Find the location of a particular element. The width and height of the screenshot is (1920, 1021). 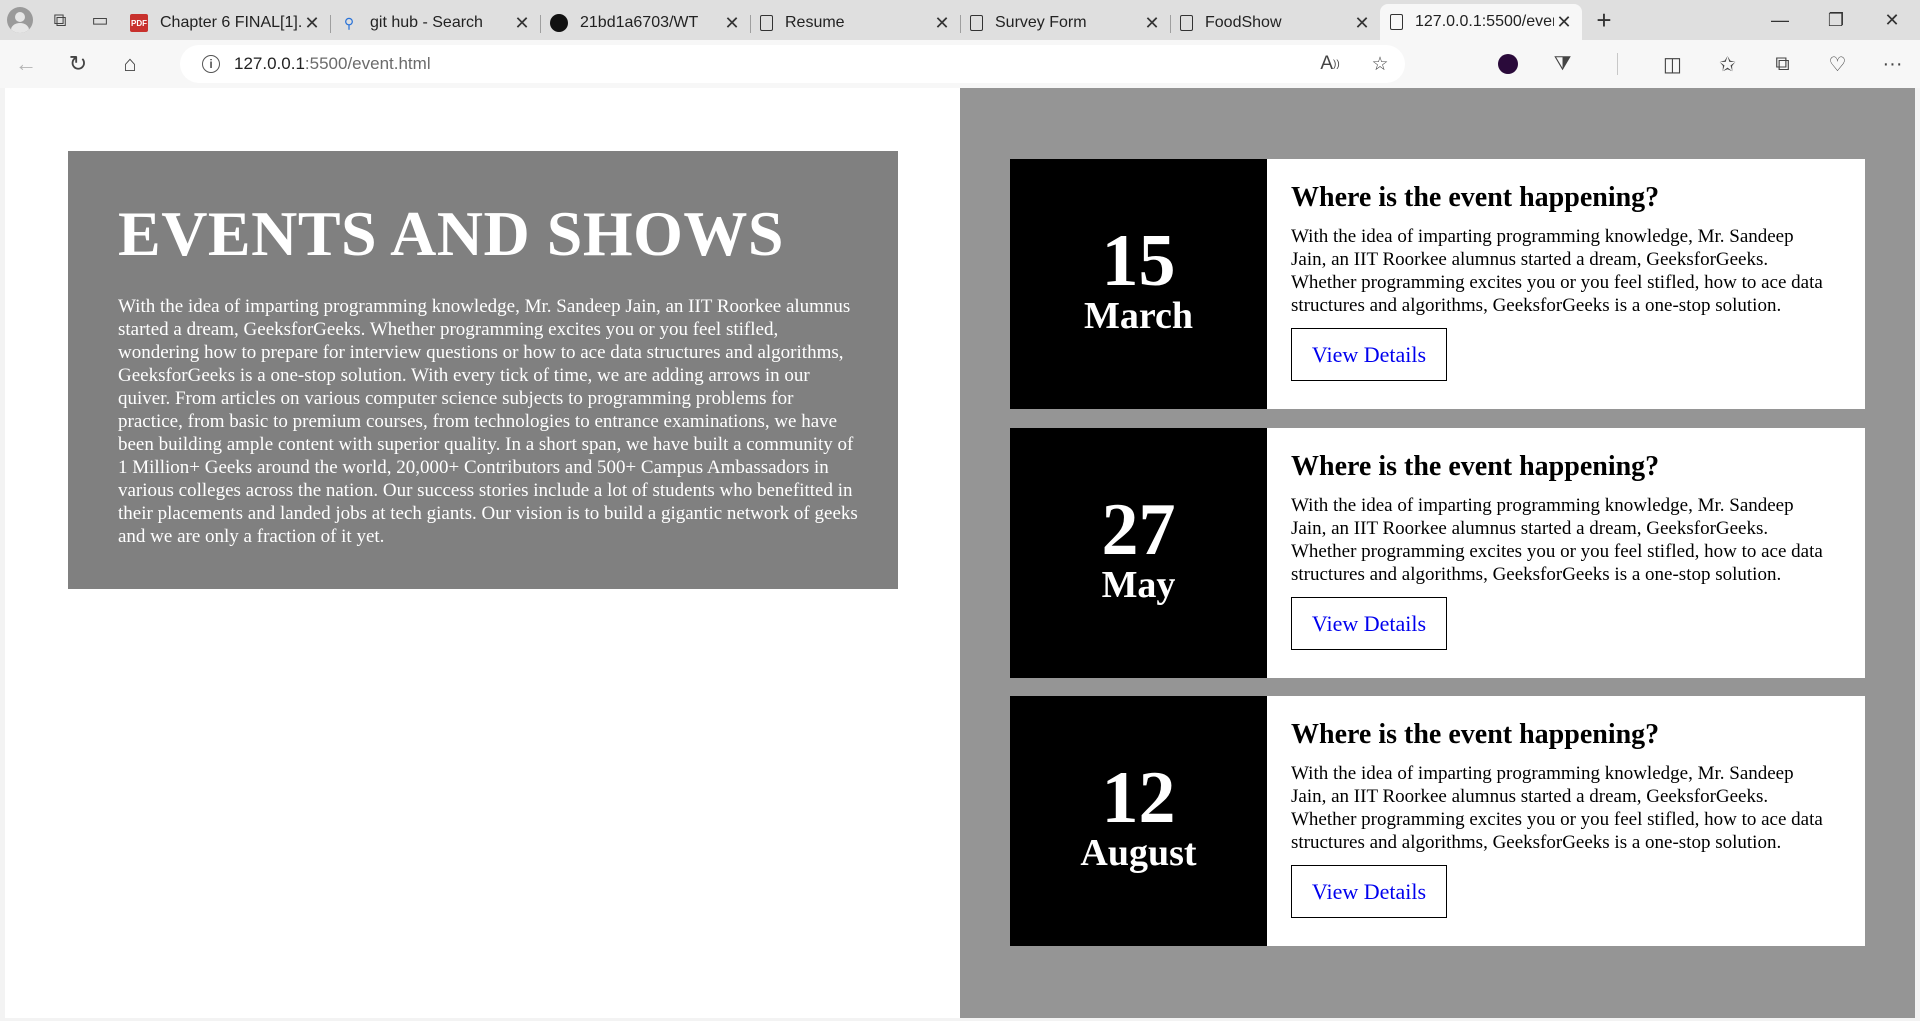

split-screen-icon: ◫ is located at coordinates (1672, 64).